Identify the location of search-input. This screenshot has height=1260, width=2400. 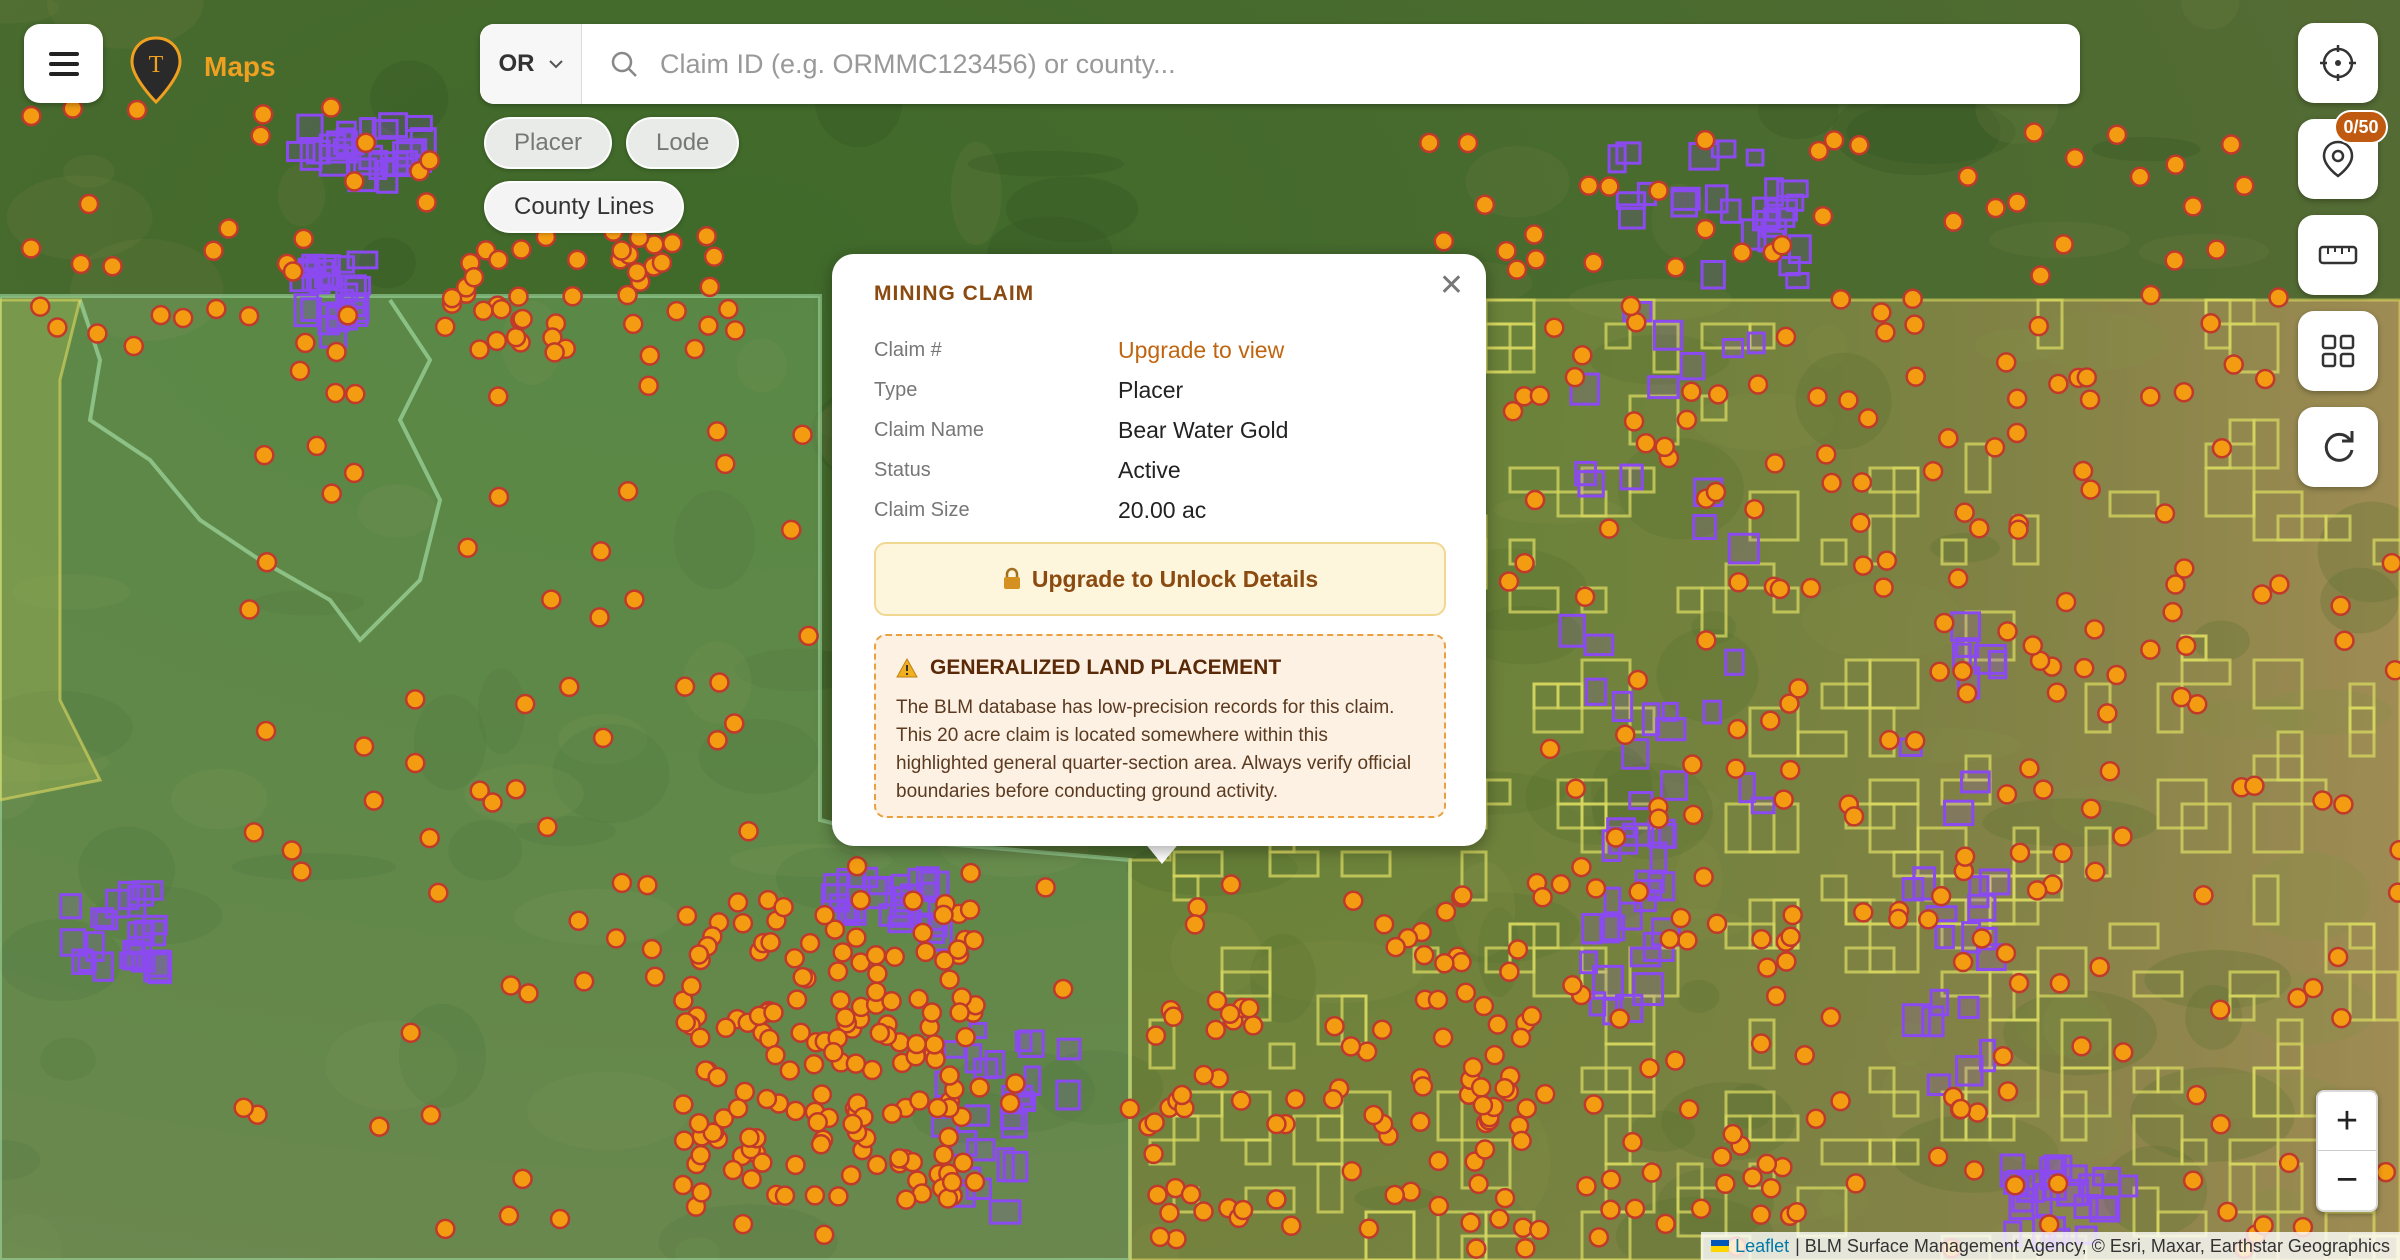
(1370, 64).